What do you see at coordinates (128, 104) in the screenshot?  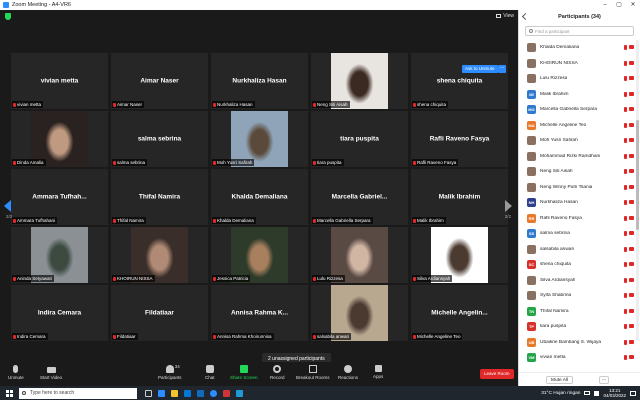 I see `tile-name-label: Aimar Naser` at bounding box center [128, 104].